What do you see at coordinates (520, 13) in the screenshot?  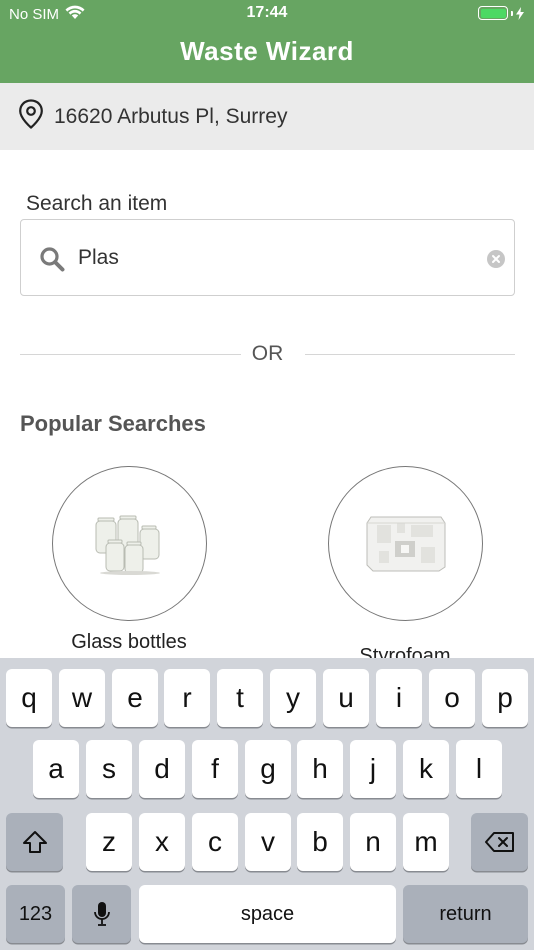 I see `charging-icon` at bounding box center [520, 13].